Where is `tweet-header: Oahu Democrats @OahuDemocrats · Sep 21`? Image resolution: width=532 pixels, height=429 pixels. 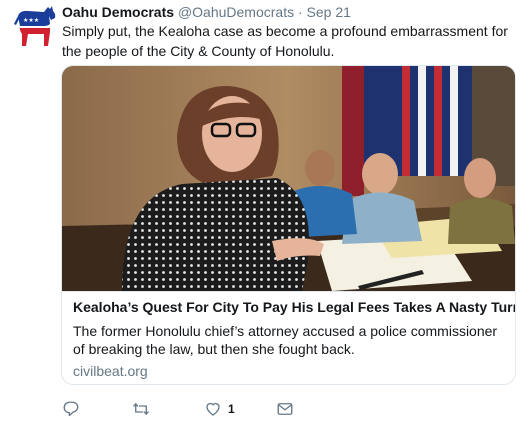
tweet-header: Oahu Democrats @OahuDemocrats · Sep 21 is located at coordinates (206, 12).